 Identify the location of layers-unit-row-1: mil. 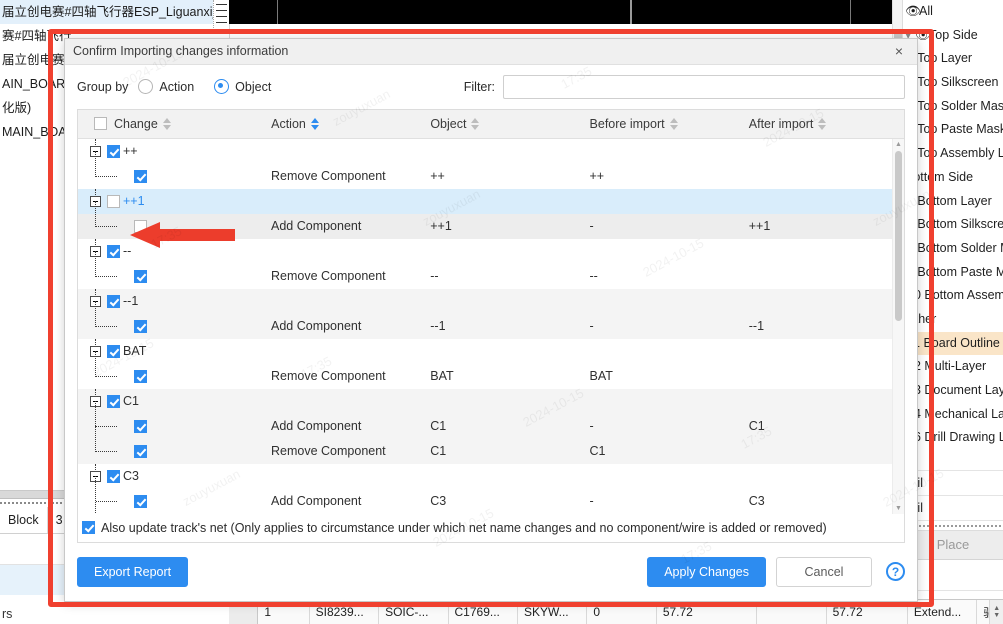
(953, 484).